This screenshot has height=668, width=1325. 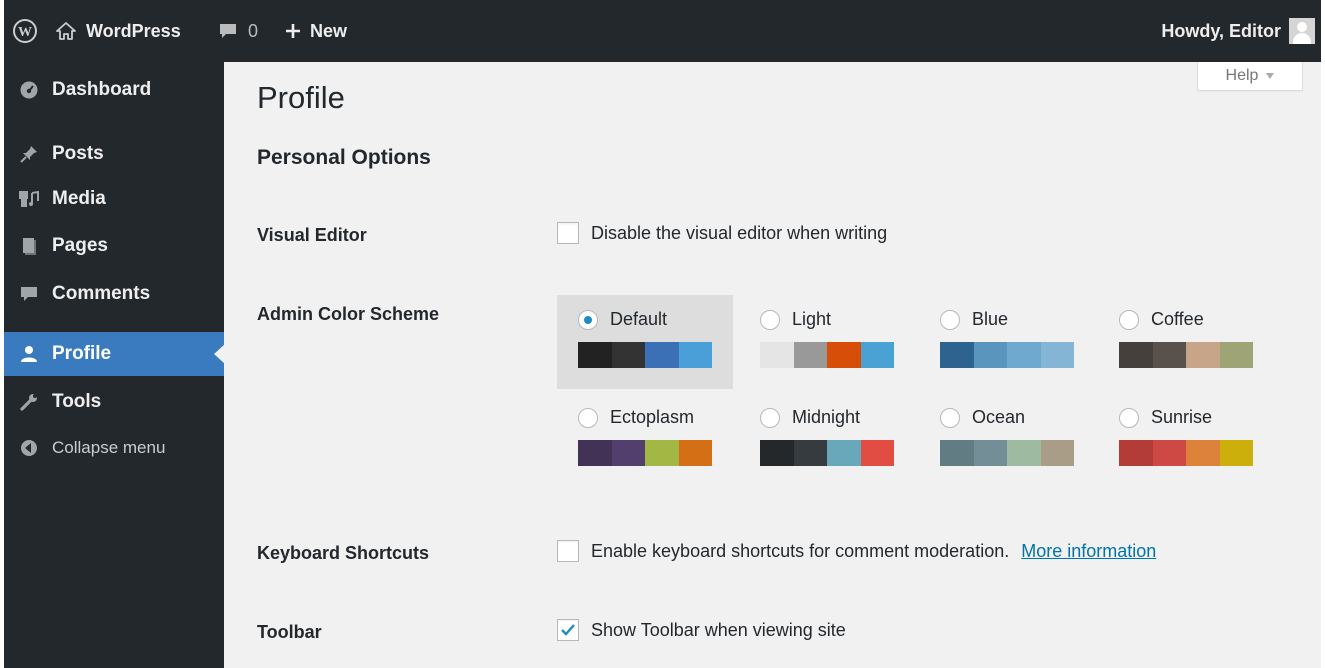 I want to click on scheme-name: Light, so click(x=812, y=319).